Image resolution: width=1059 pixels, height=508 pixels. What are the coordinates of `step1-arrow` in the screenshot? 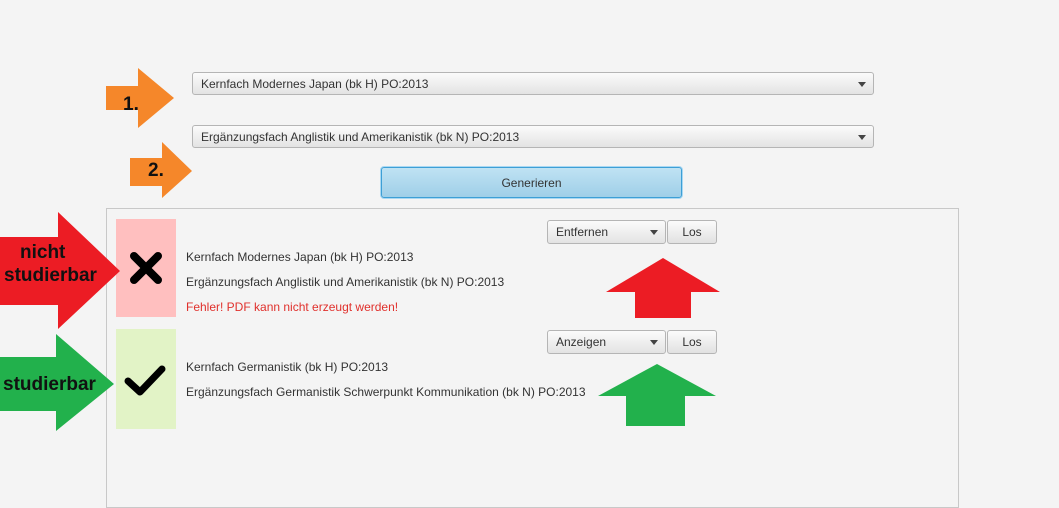 It's located at (140, 98).